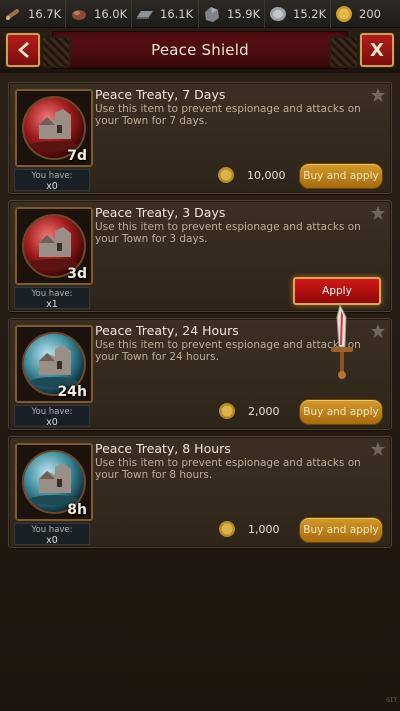 The image size is (400, 711). Describe the element at coordinates (45, 13) in the screenshot. I see `wood-value: 16.7K` at that location.